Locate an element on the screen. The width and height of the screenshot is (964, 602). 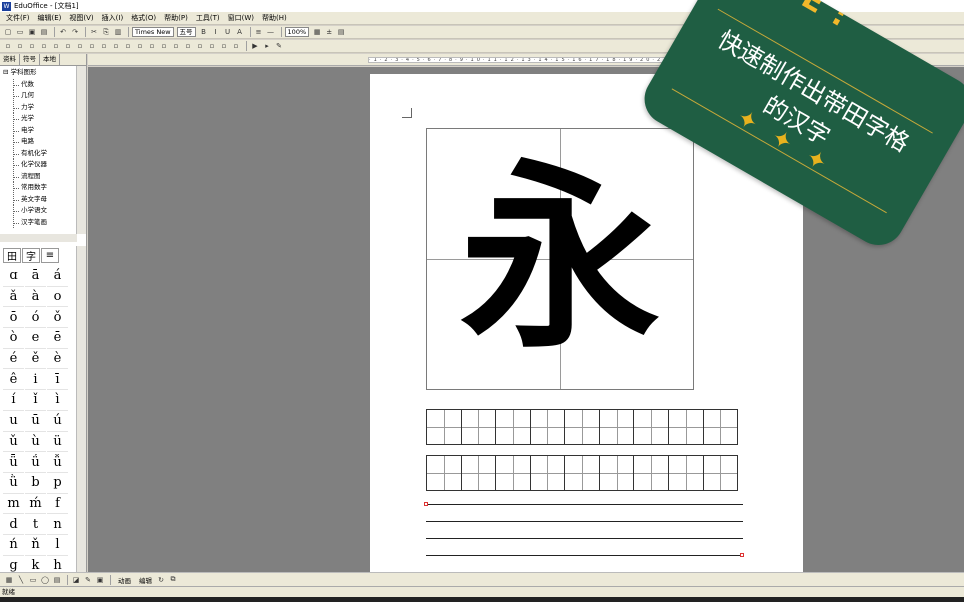
plusminus-icon: ± is located at coordinates (329, 32).